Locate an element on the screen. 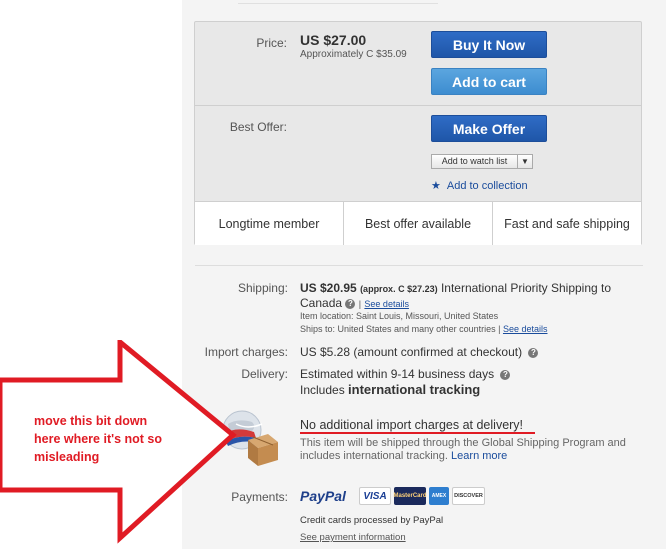 The width and height of the screenshot is (666, 549). add-to-collection-link: ★ Add to collection is located at coordinates (479, 186).